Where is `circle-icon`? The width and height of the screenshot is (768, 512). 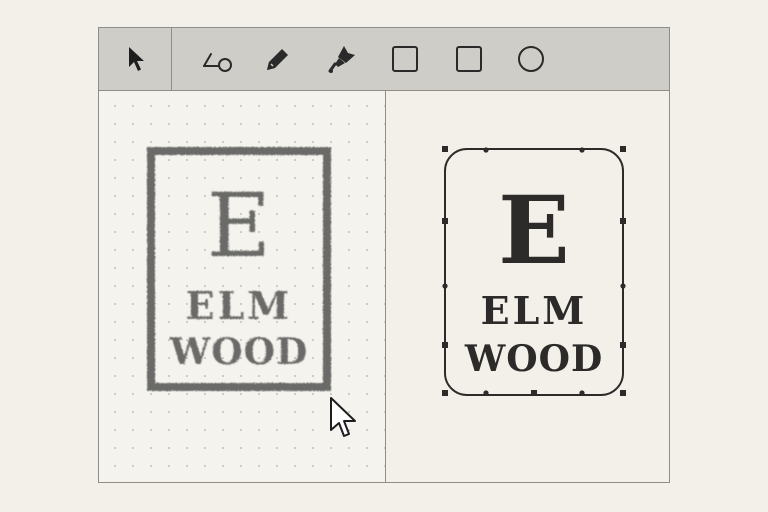 circle-icon is located at coordinates (531, 59).